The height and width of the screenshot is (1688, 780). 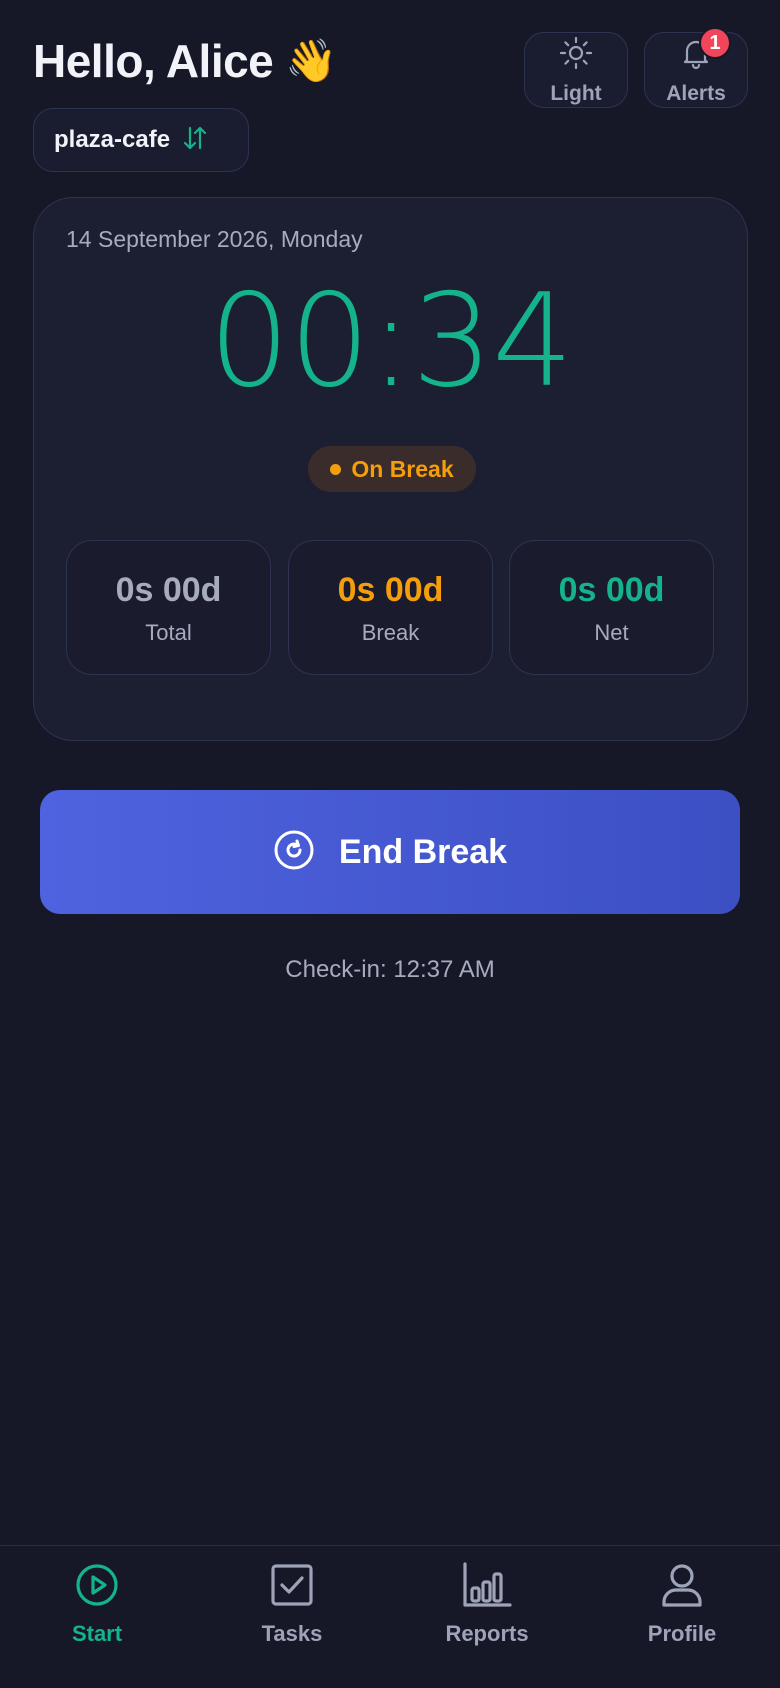 I want to click on greeting: Hello, Alice 👋, so click(x=185, y=61).